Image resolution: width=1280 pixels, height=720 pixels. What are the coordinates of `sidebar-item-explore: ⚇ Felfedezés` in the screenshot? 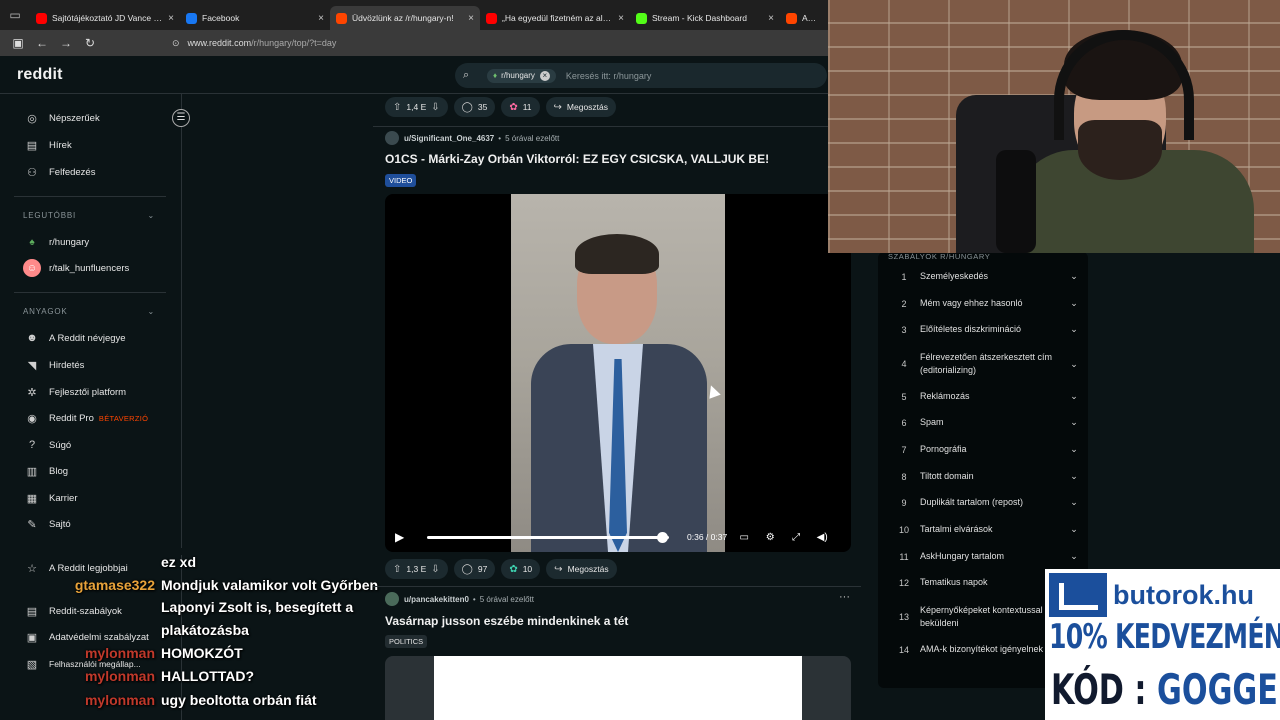 It's located at (59, 172).